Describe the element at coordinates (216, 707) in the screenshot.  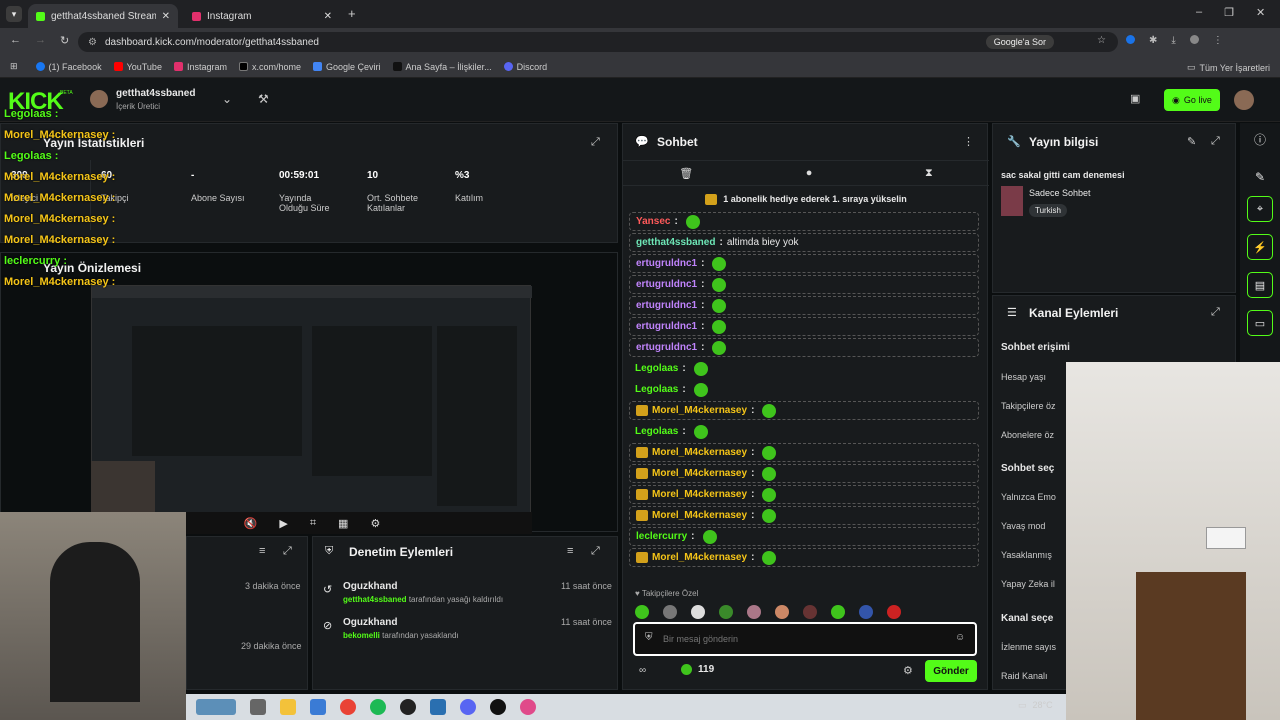
I see `widget-icon` at that location.